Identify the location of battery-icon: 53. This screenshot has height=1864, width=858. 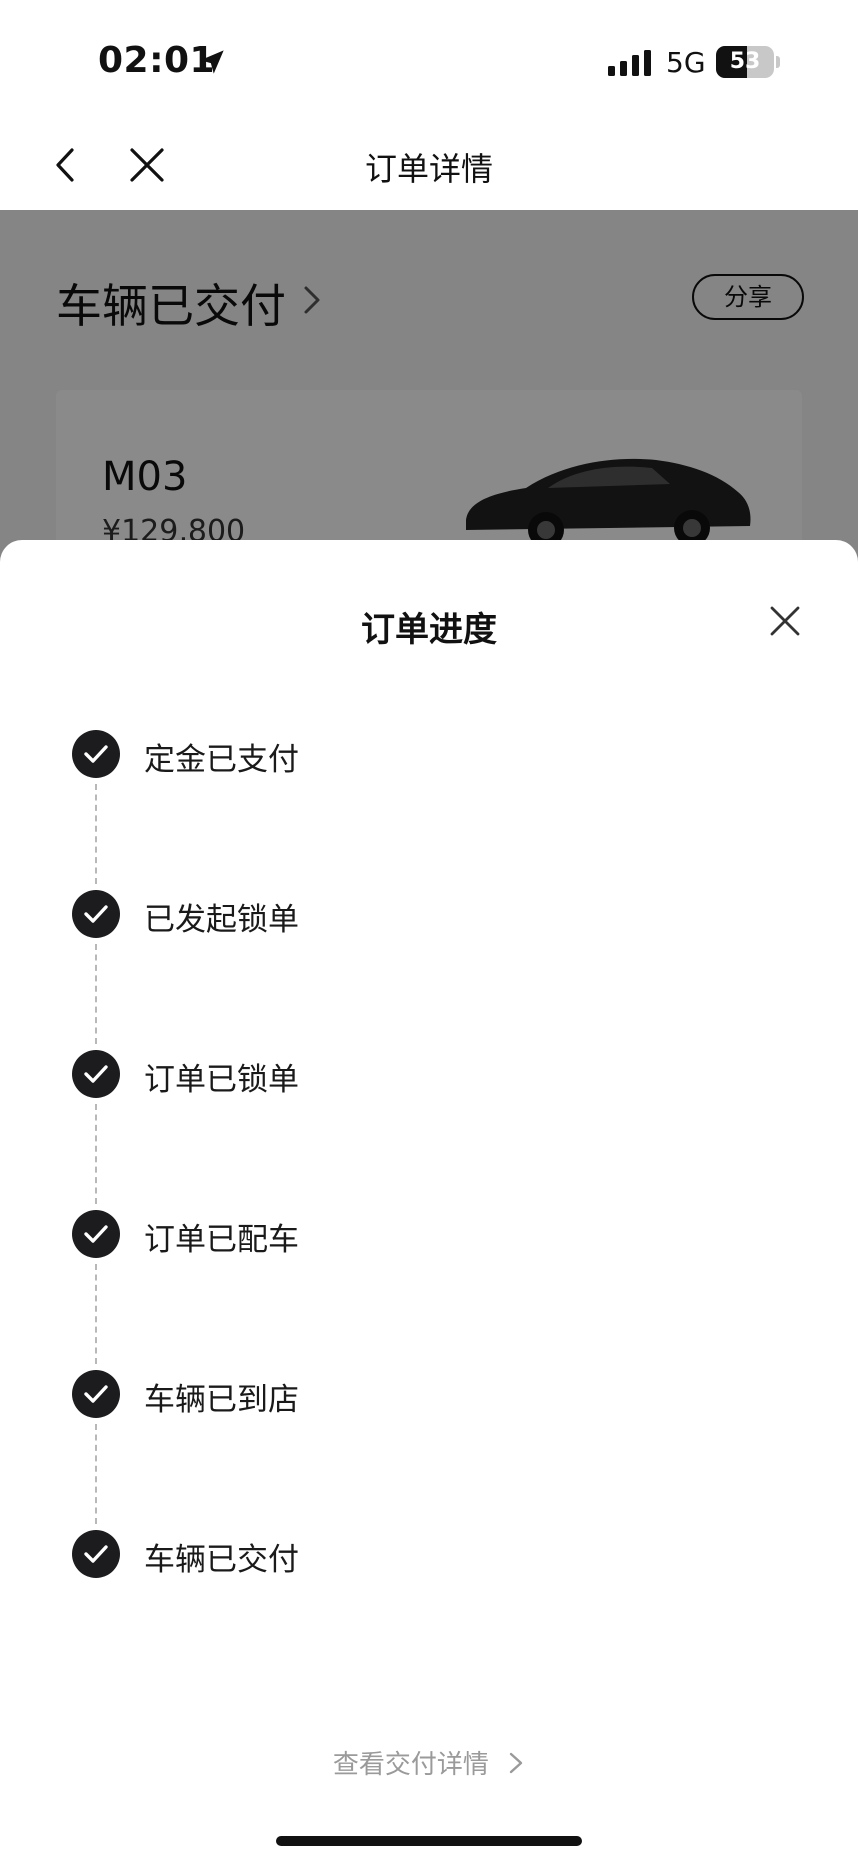
(749, 62).